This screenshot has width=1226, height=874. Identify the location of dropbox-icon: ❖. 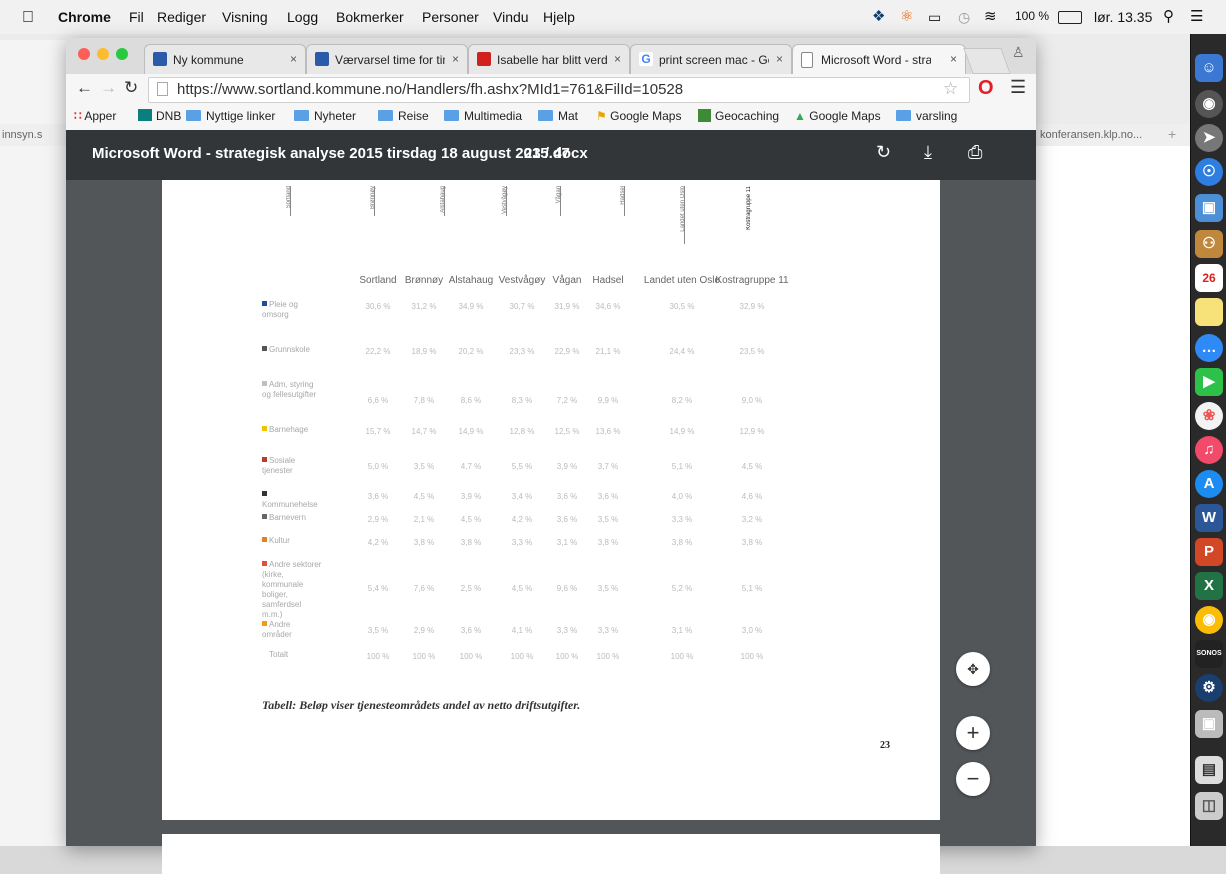
(878, 16).